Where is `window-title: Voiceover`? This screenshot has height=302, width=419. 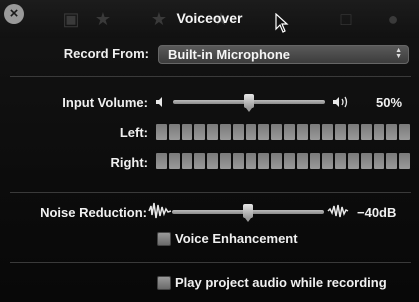
window-title: Voiceover is located at coordinates (209, 18).